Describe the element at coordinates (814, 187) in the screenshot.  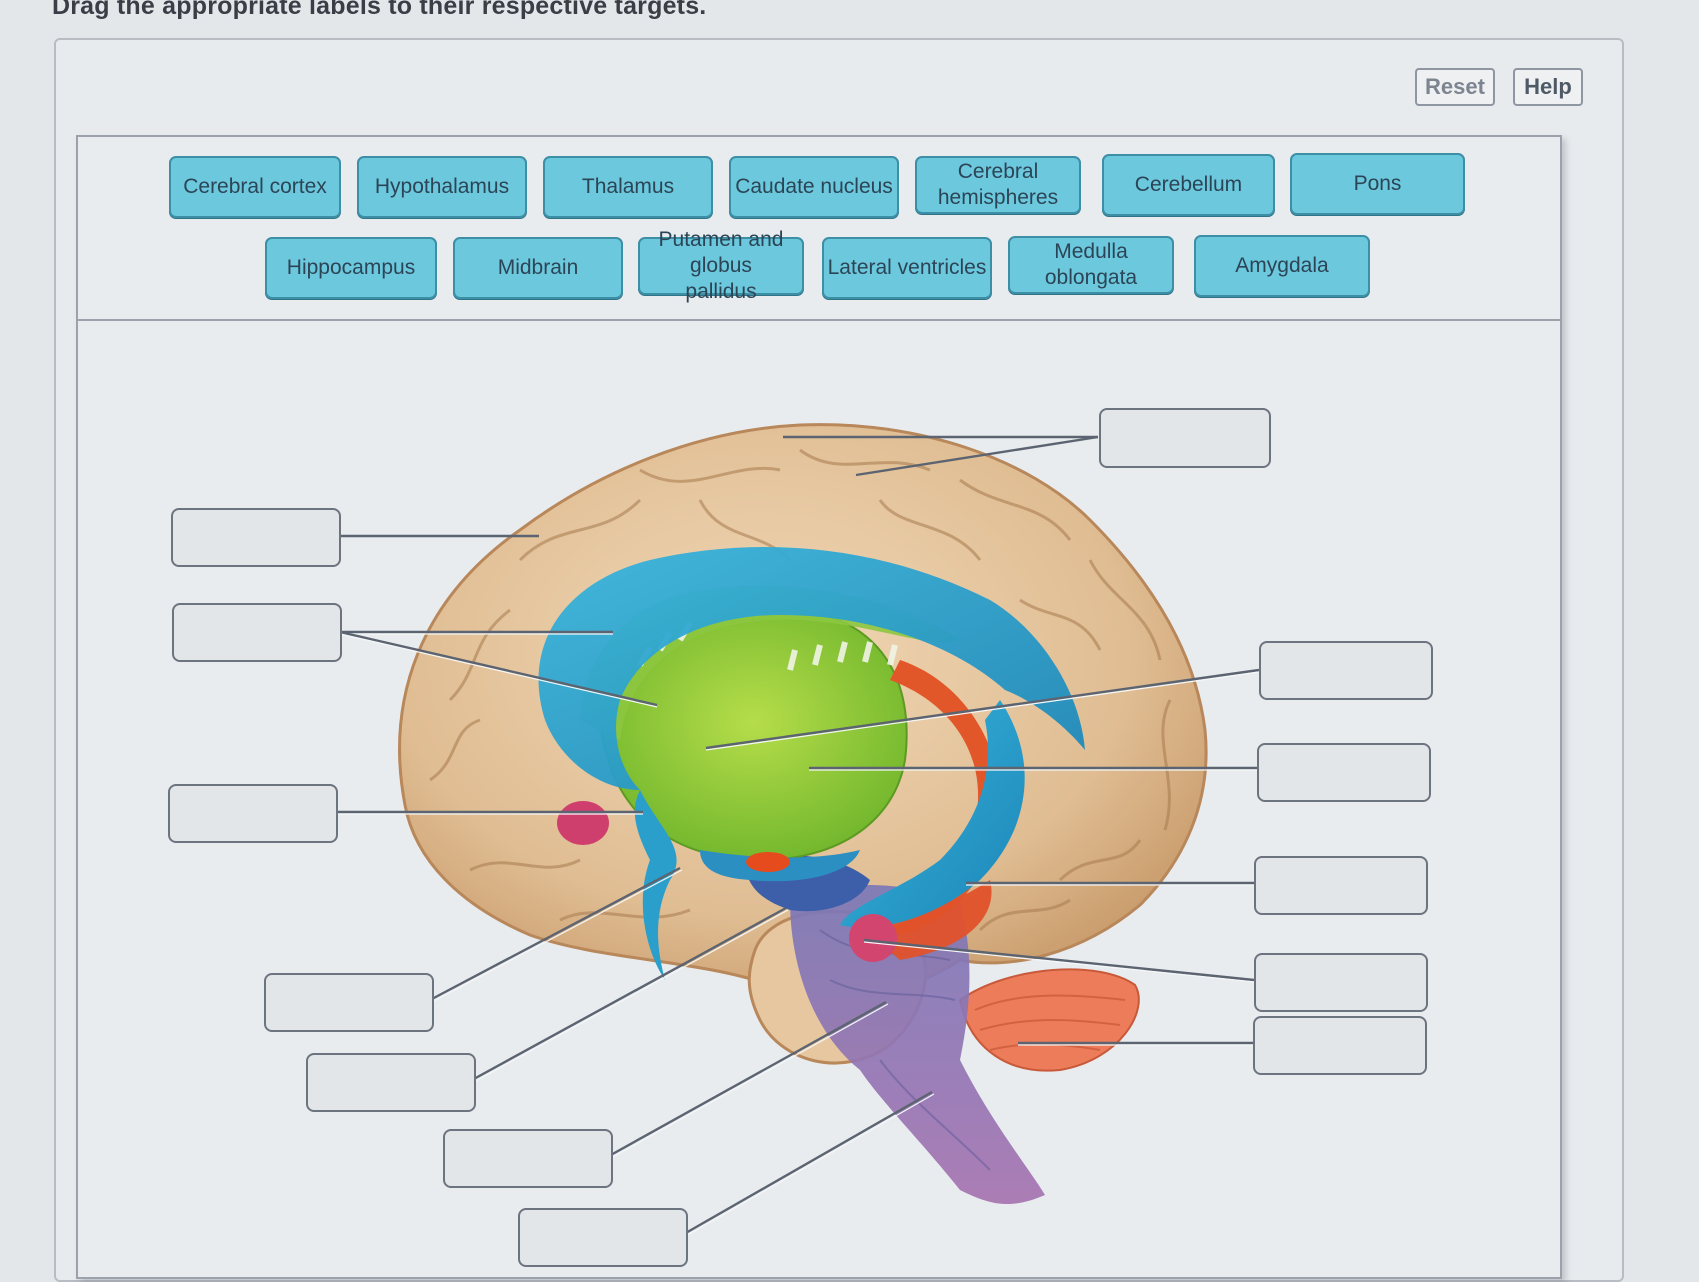
I see `label-chip-caudate-nucleus: Caudate nucleus` at that location.